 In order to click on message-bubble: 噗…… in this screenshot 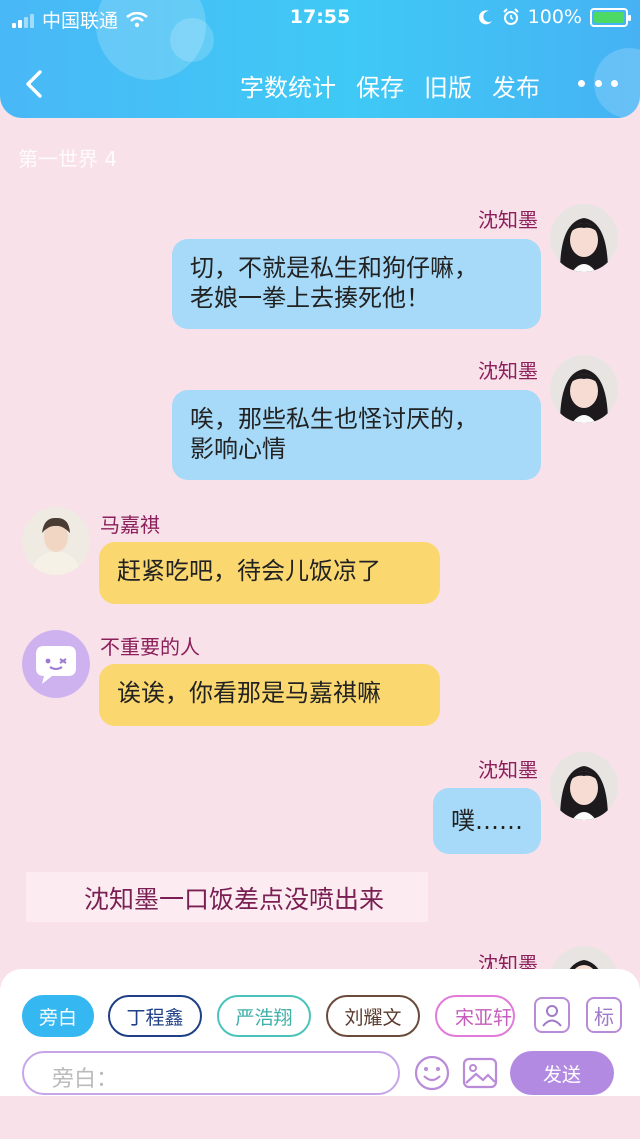, I will do `click(487, 821)`.